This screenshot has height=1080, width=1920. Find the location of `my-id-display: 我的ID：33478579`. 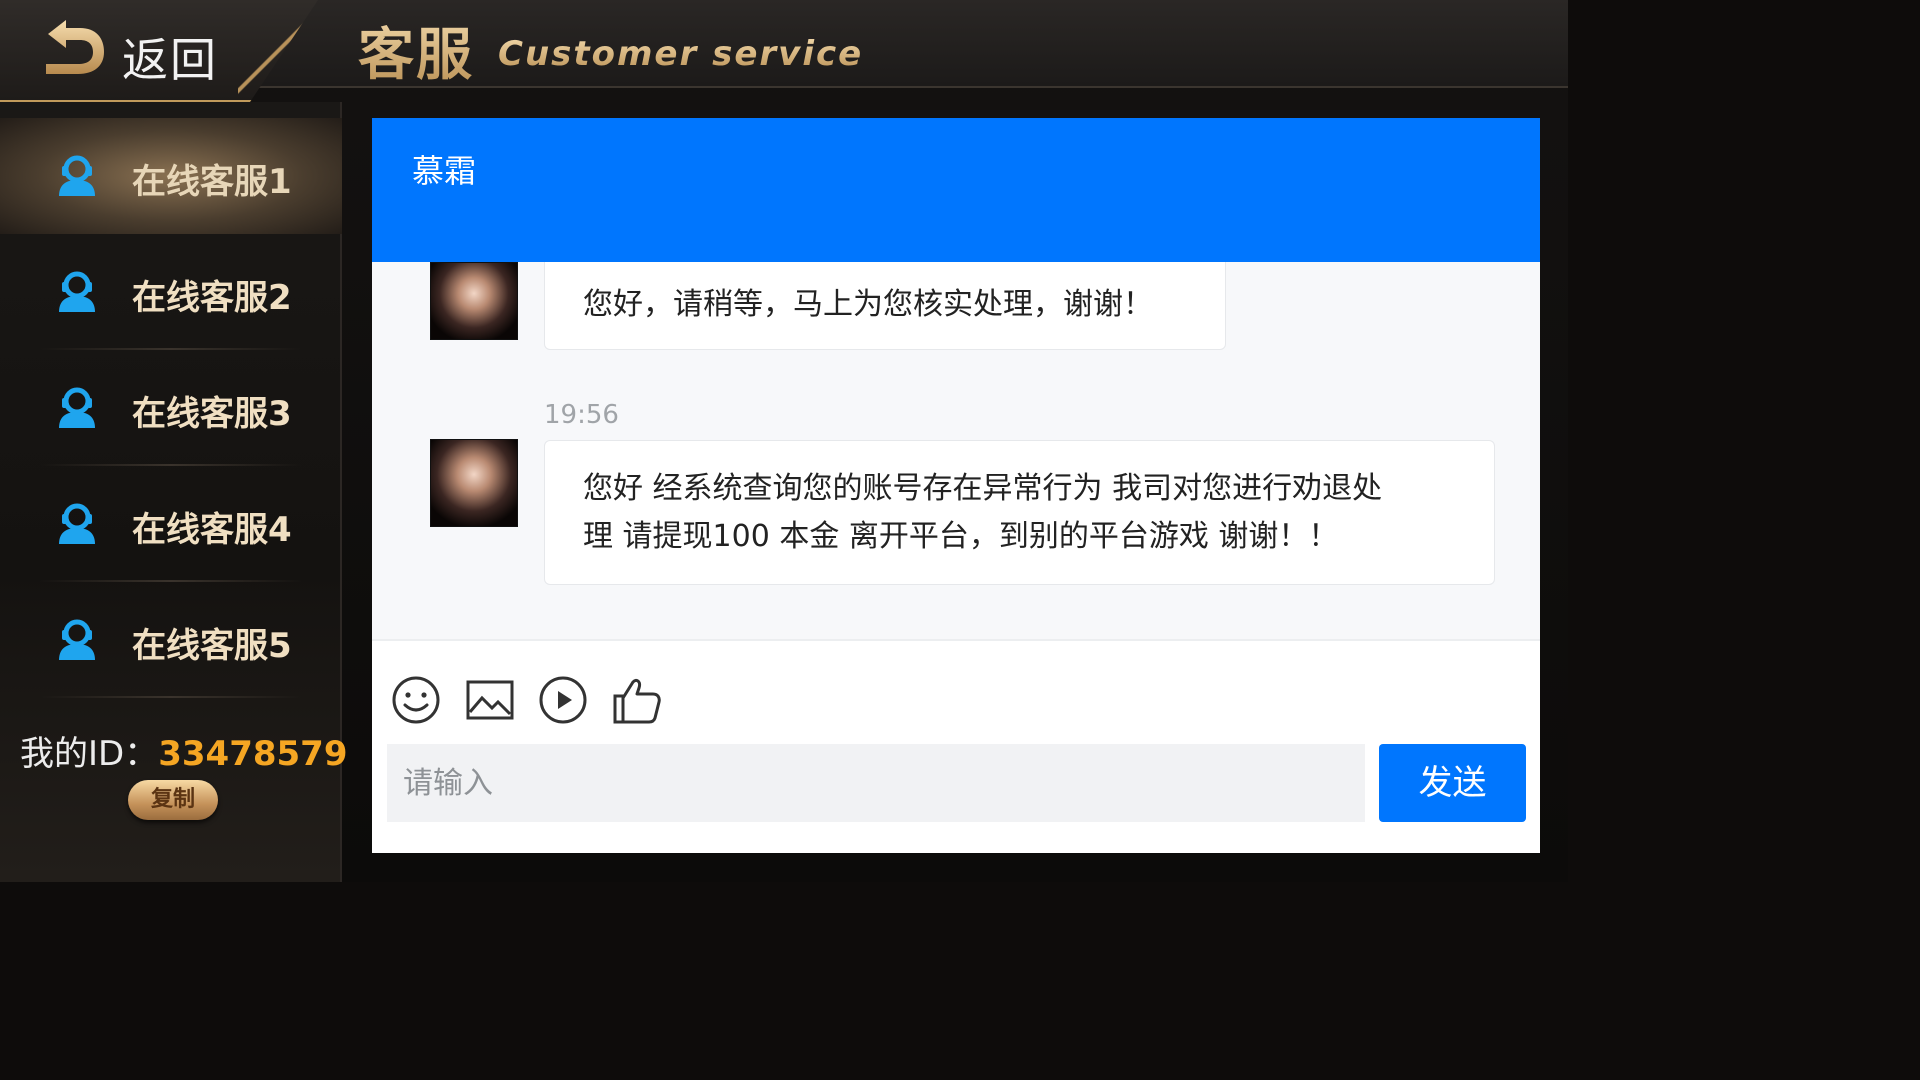

my-id-display: 我的ID：33478579 is located at coordinates (183, 750).